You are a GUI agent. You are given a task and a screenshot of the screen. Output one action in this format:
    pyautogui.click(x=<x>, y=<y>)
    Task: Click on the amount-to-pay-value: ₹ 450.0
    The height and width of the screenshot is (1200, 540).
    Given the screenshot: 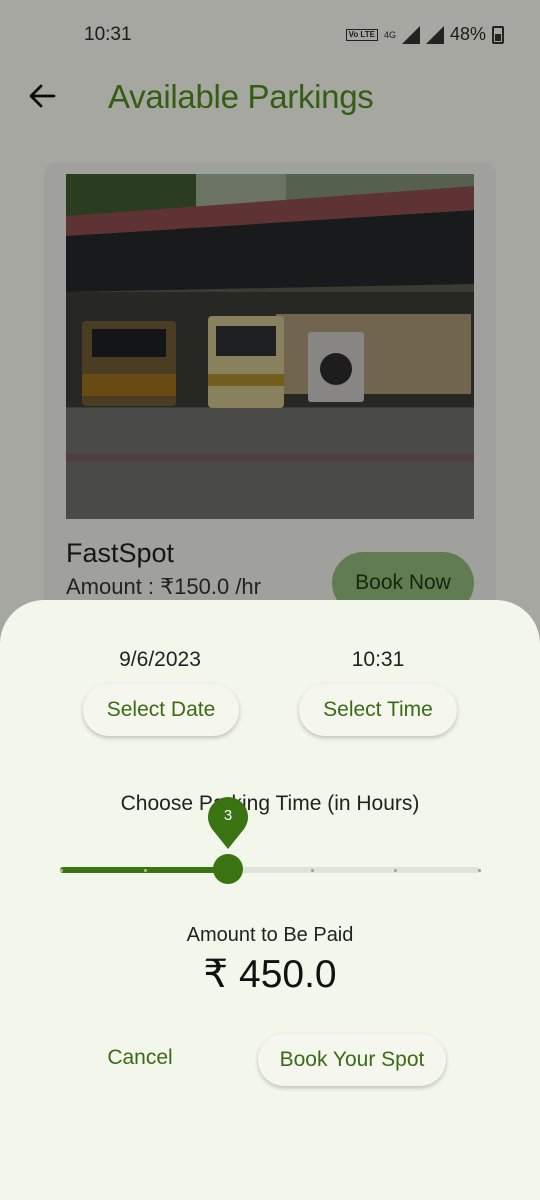 What is the action you would take?
    pyautogui.click(x=270, y=974)
    